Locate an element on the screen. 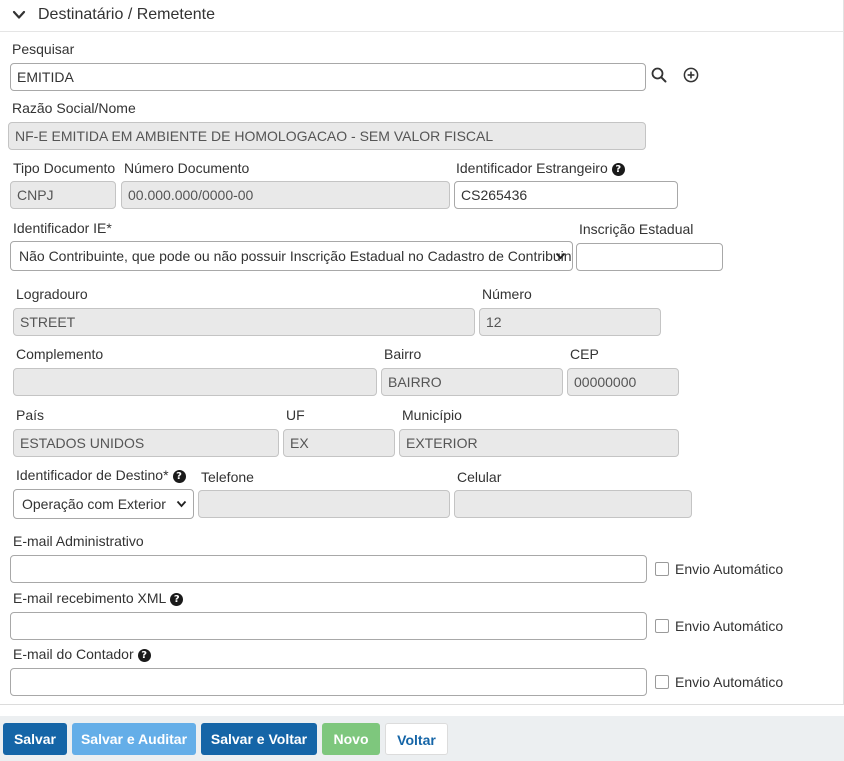 This screenshot has width=844, height=761. logradouro-label: Logradouro is located at coordinates (52, 294).